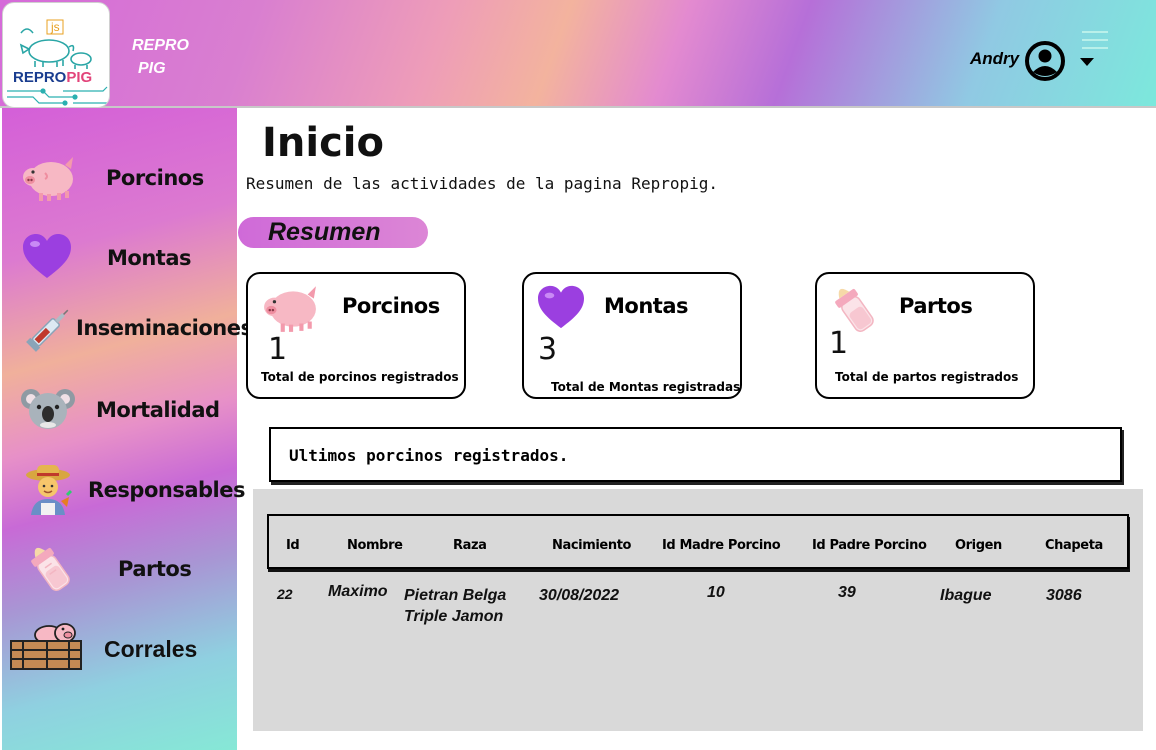 This screenshot has width=1156, height=750. What do you see at coordinates (716, 592) in the screenshot?
I see `cell-id-madre: 10` at bounding box center [716, 592].